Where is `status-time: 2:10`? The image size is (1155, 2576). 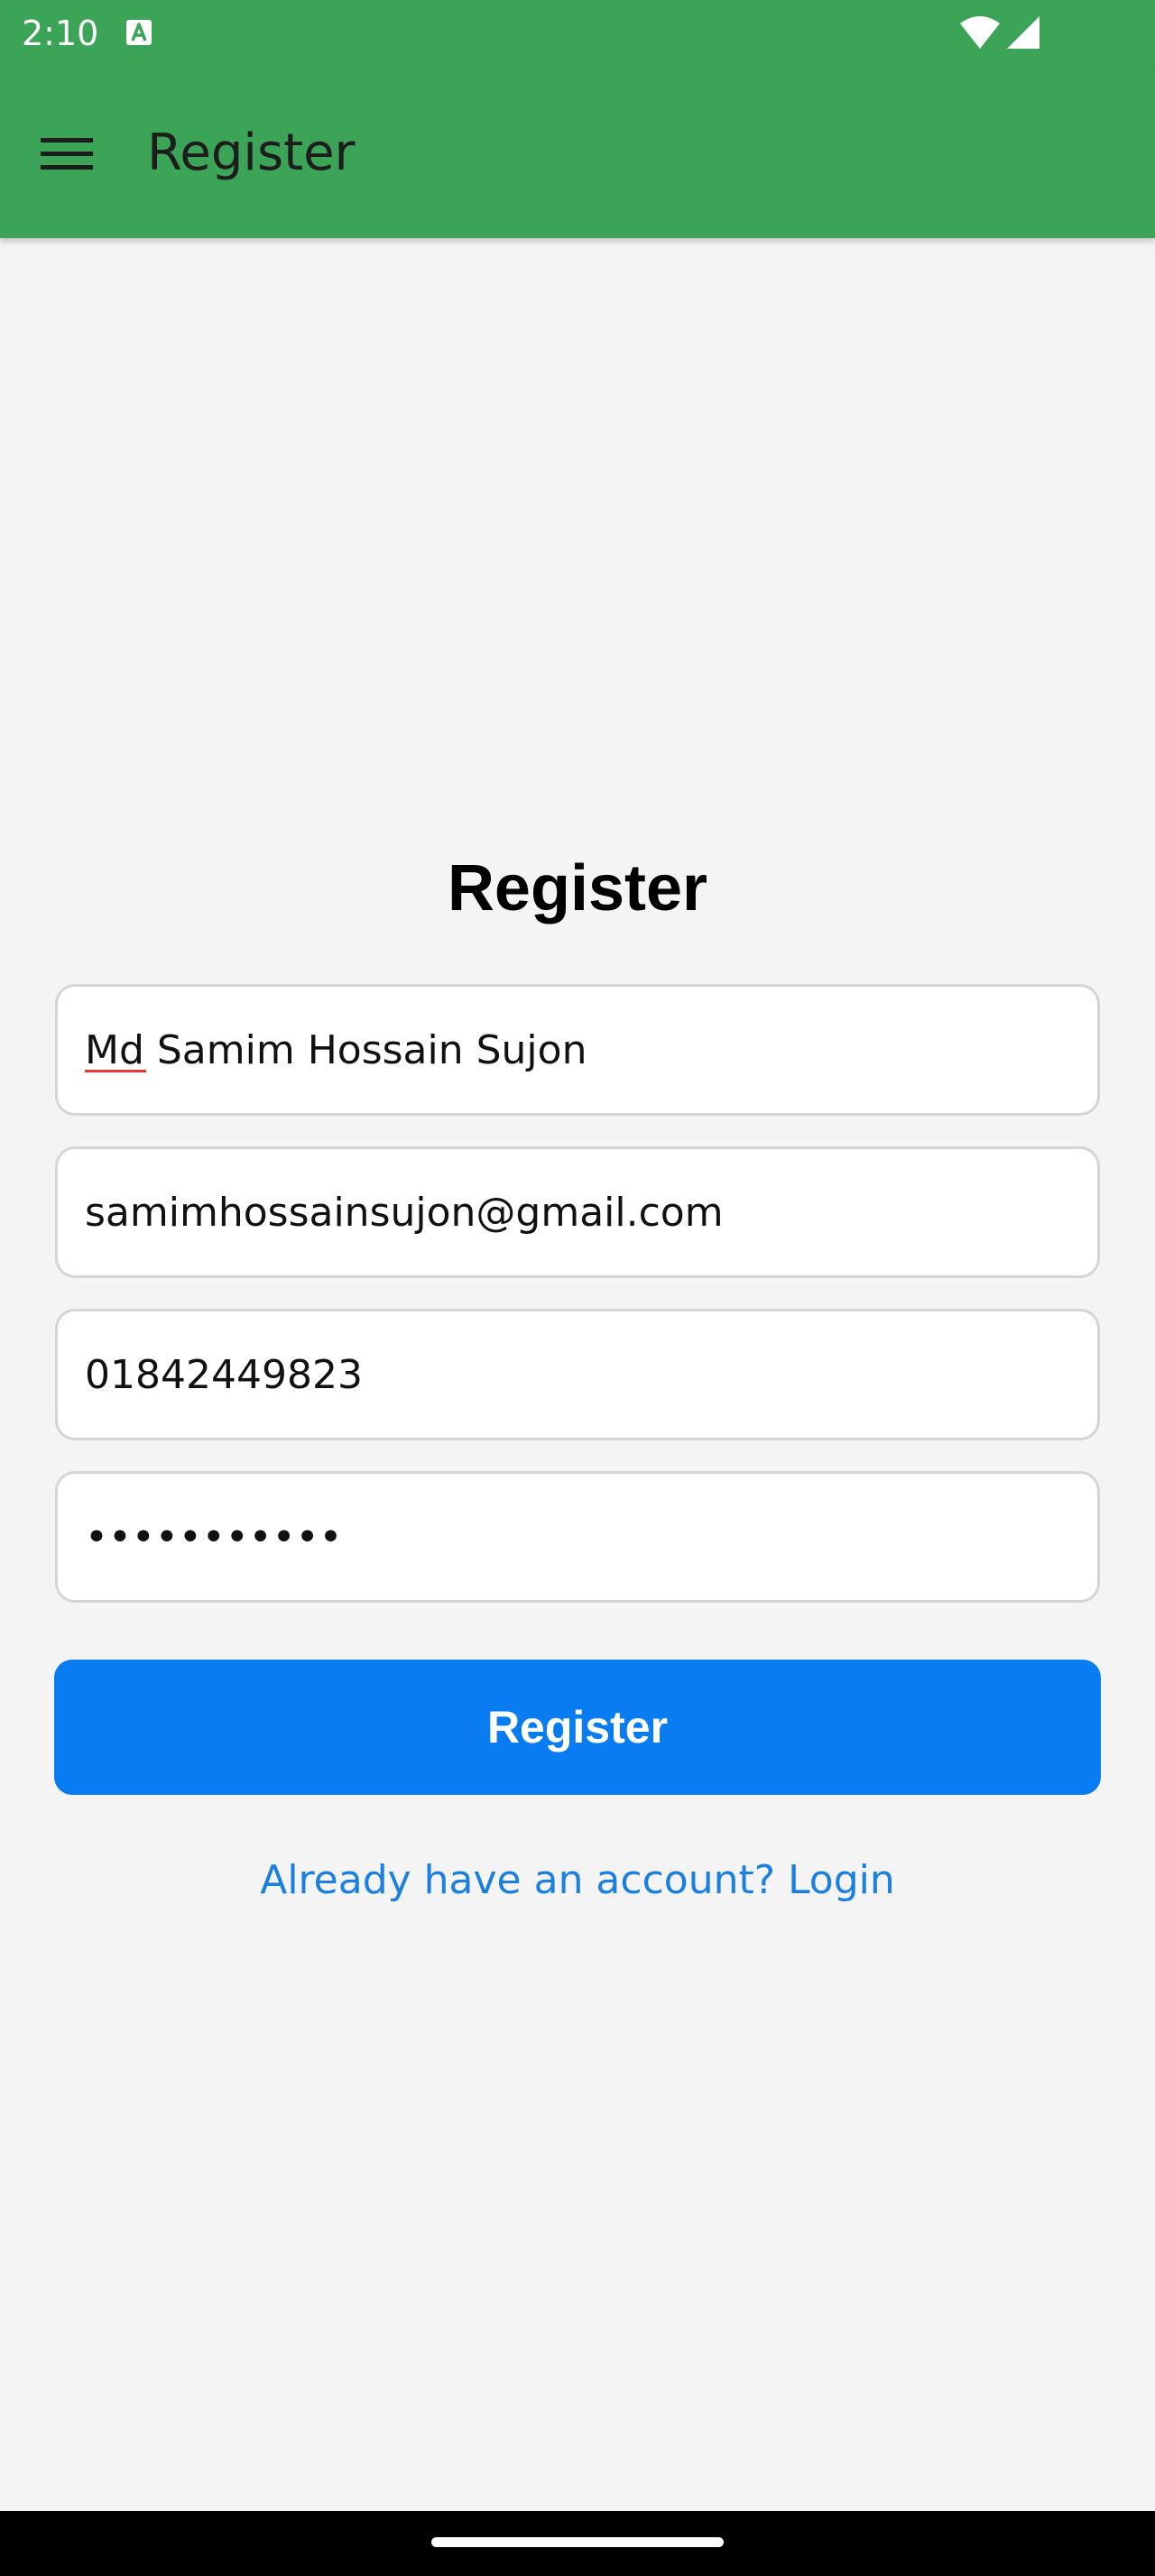
status-time: 2:10 is located at coordinates (60, 33).